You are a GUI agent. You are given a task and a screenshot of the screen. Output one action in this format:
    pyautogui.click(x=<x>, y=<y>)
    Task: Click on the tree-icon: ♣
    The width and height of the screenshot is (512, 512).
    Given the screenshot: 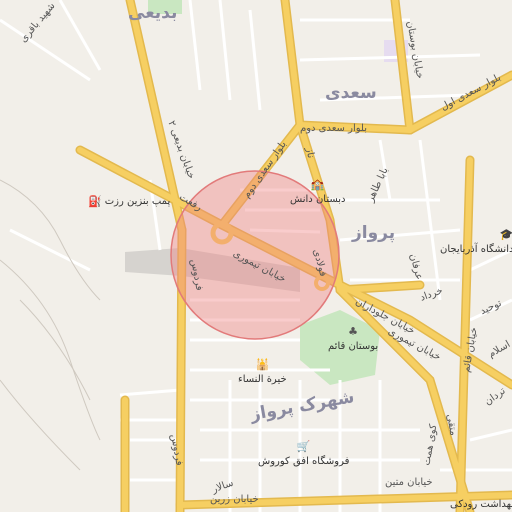 What is the action you would take?
    pyautogui.click(x=353, y=331)
    